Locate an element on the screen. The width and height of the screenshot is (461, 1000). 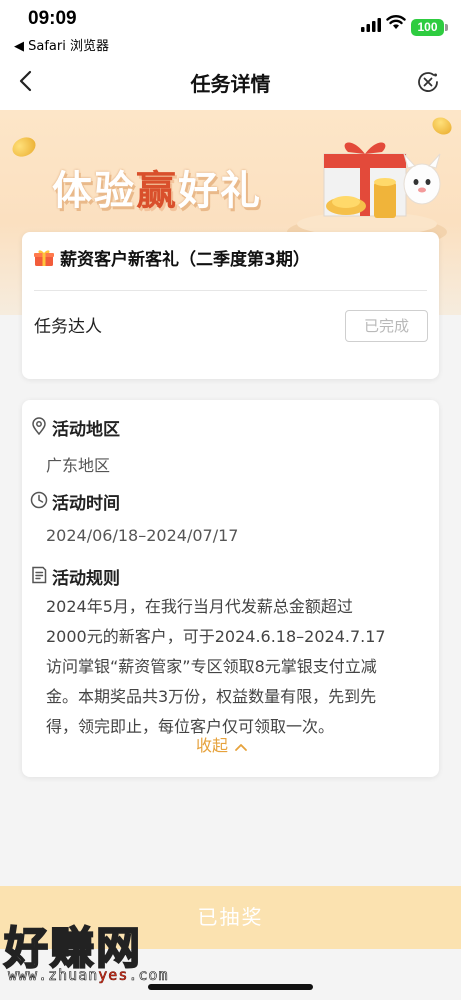
battery-icon: 100 is located at coordinates (429, 27).